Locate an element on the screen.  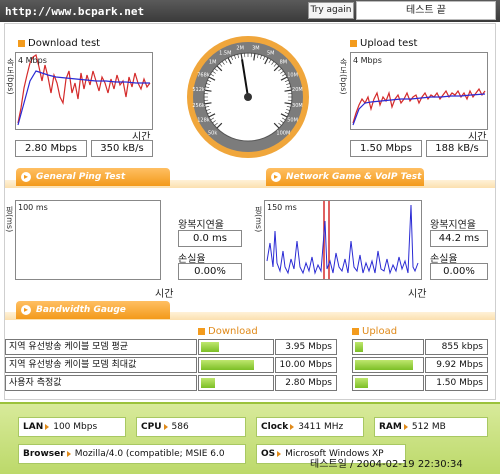
download-scale: 4 Mbps is located at coordinates (32, 60).